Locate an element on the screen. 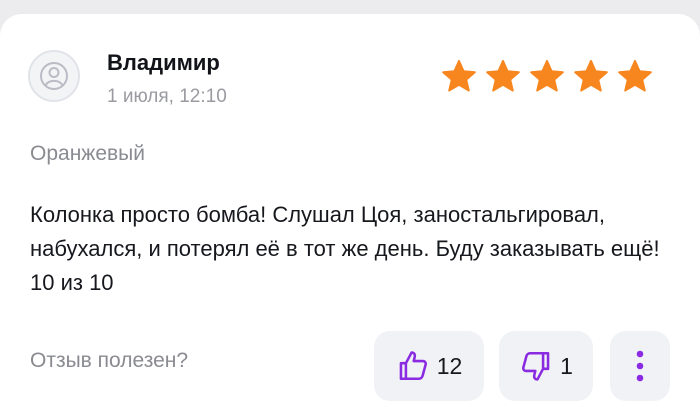  like-button: 12 is located at coordinates (429, 366).